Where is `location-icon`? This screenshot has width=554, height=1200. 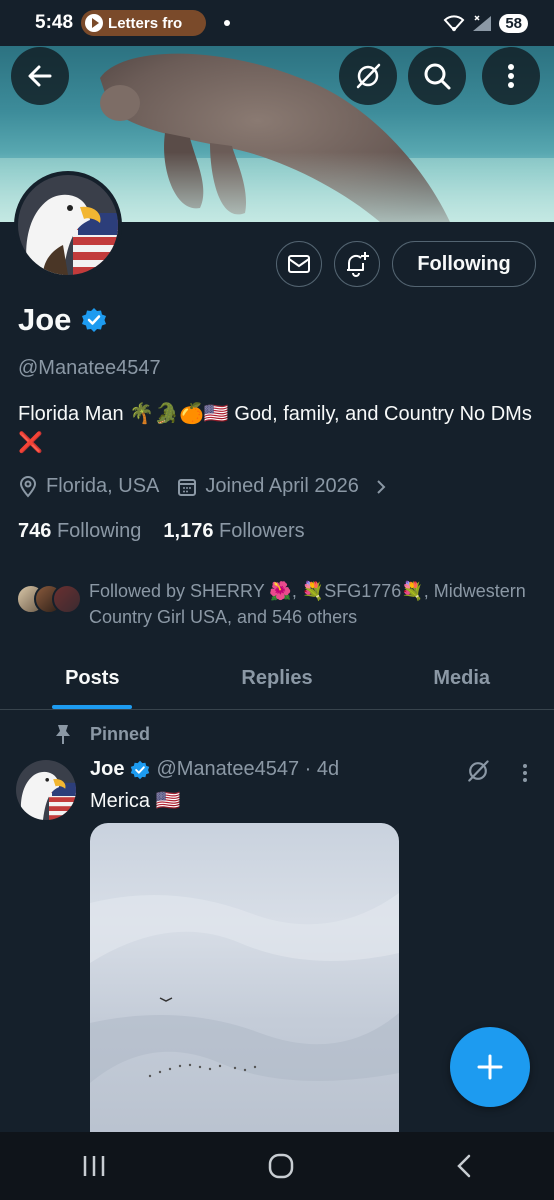 location-icon is located at coordinates (28, 486).